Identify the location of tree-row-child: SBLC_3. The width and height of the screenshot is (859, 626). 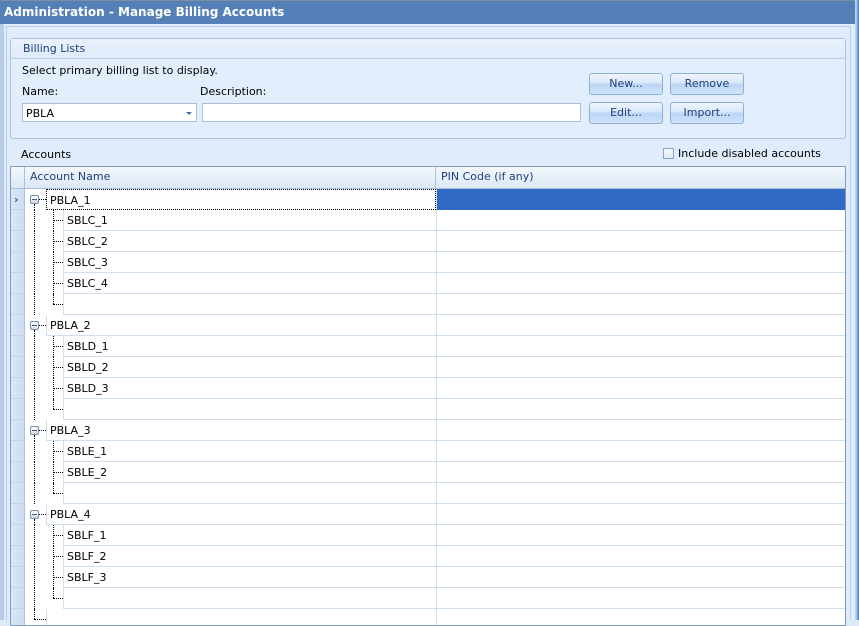
(428, 262).